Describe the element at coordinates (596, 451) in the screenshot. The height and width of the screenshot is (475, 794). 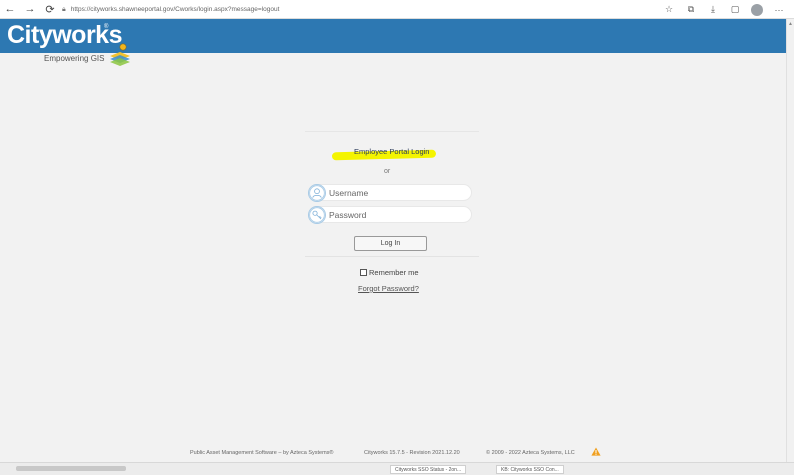
I see `warning-icon` at that location.